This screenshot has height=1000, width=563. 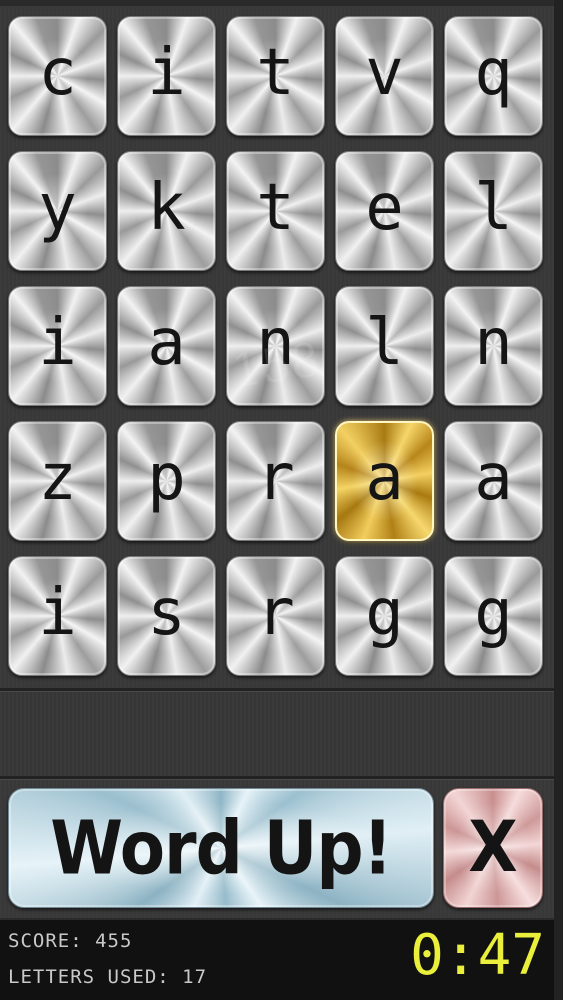 What do you see at coordinates (281, 3) in the screenshot?
I see `top-strip` at bounding box center [281, 3].